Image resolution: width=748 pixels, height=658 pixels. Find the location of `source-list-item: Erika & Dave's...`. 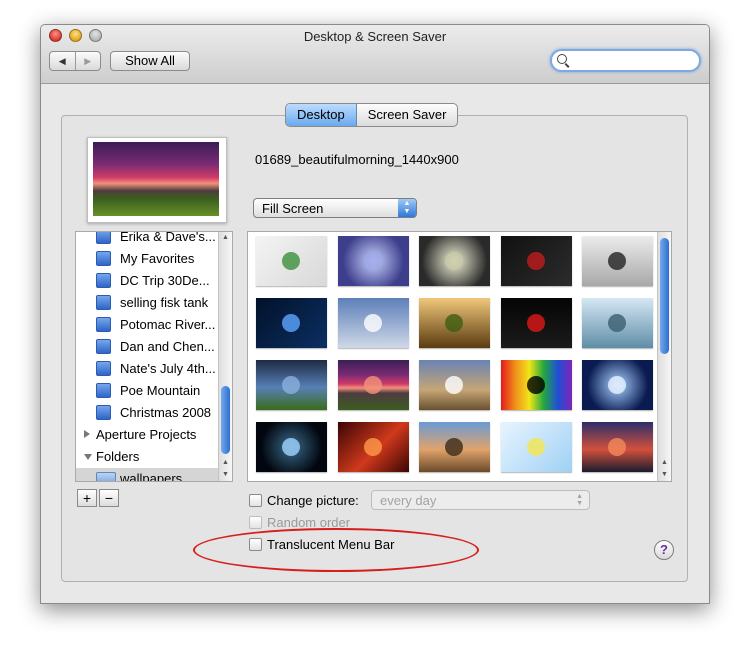

source-list-item: Erika & Dave's... is located at coordinates (148, 239).